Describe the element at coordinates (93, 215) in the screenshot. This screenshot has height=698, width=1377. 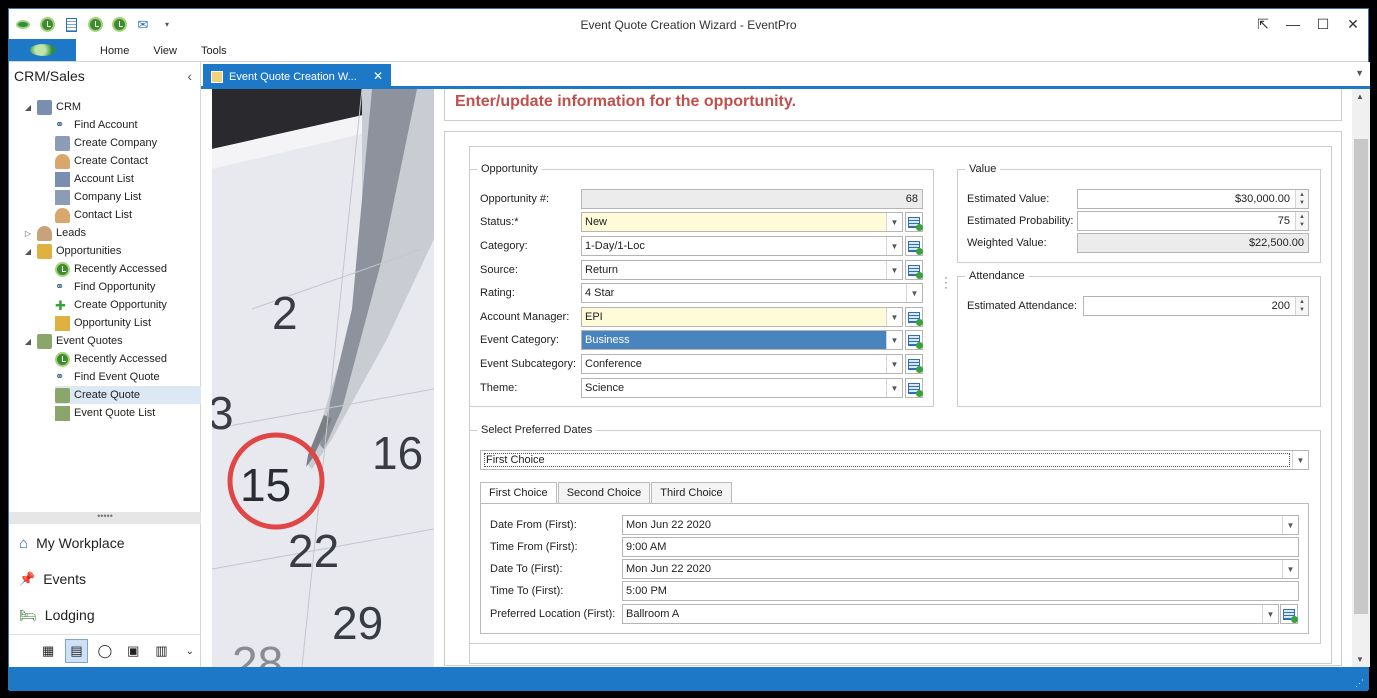
I see `tree-item-contact-list: Contact List` at that location.